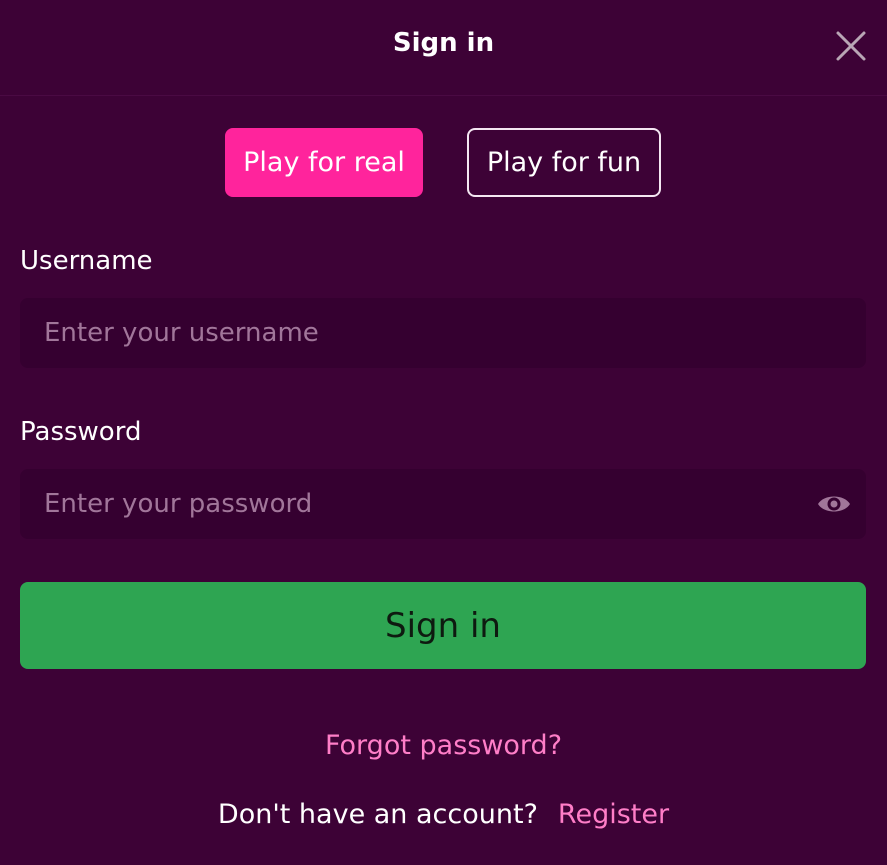  Describe the element at coordinates (377, 814) in the screenshot. I see `no-account-text: Don't have an account?` at that location.